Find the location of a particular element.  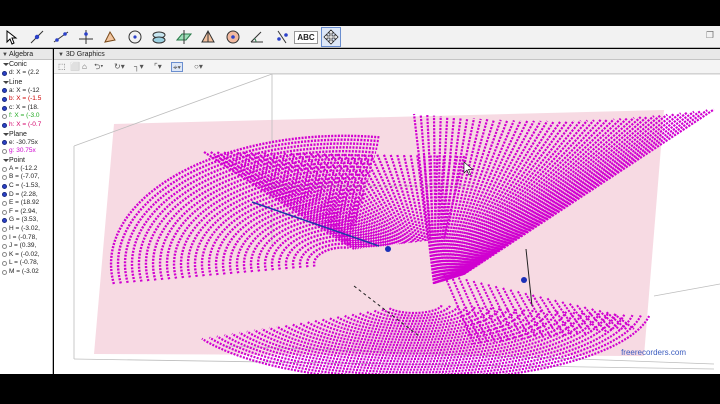

algebra-item-text: D = (2.28, is located at coordinates (23, 194).